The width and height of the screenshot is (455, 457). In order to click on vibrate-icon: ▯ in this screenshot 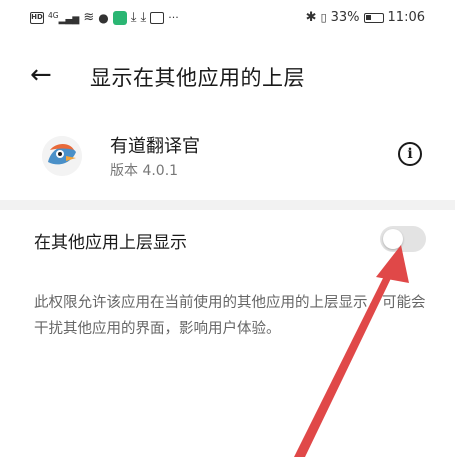, I will do `click(323, 17)`.